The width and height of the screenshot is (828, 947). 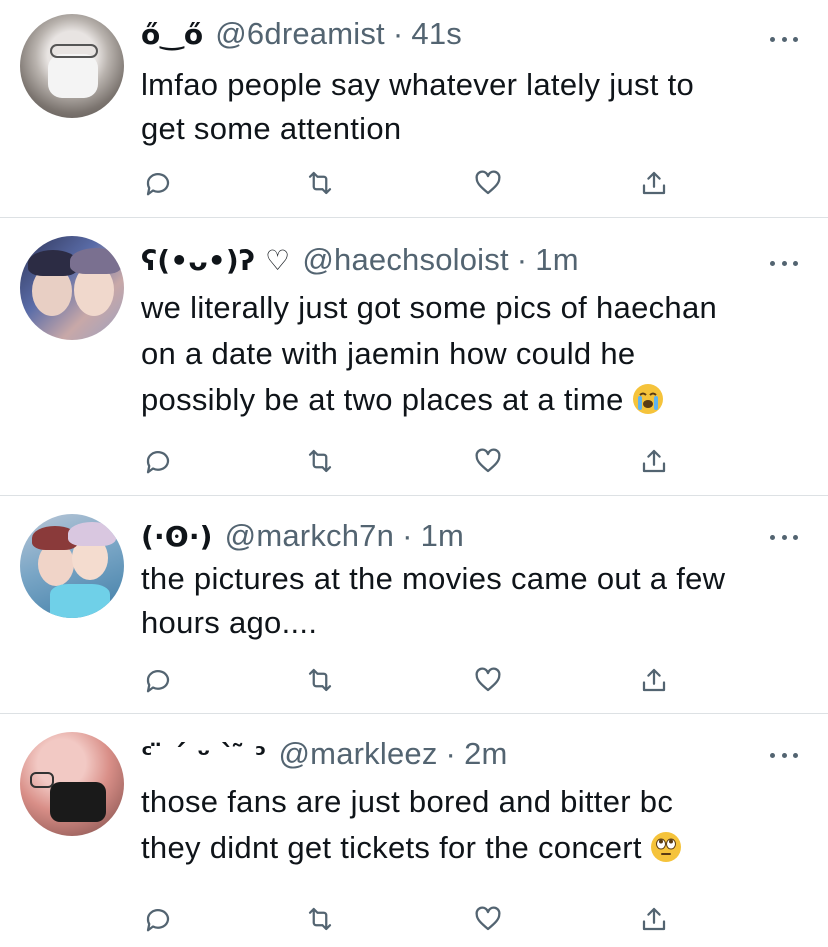 I want to click on tweet-header: ᶜ ̈ ´ ᵕ ` ̃ ᵓ @markleez · 2m, so click(x=324, y=754).